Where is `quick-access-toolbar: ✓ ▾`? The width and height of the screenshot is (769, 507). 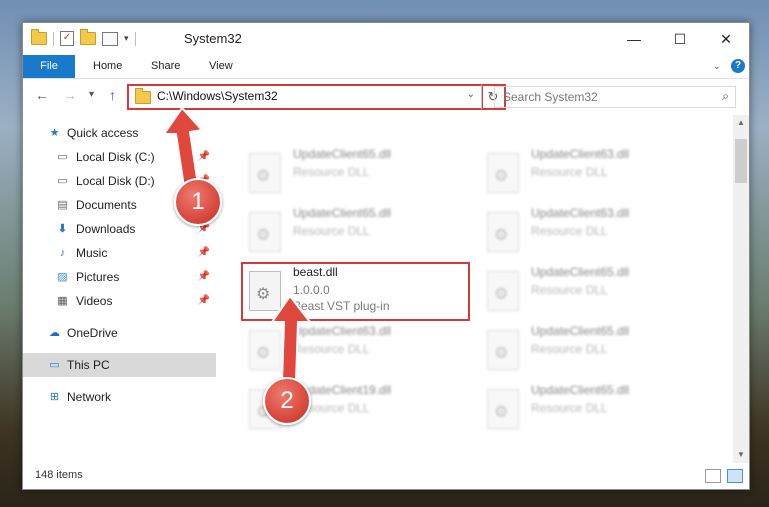 quick-access-toolbar: ✓ ▾ is located at coordinates (83, 37).